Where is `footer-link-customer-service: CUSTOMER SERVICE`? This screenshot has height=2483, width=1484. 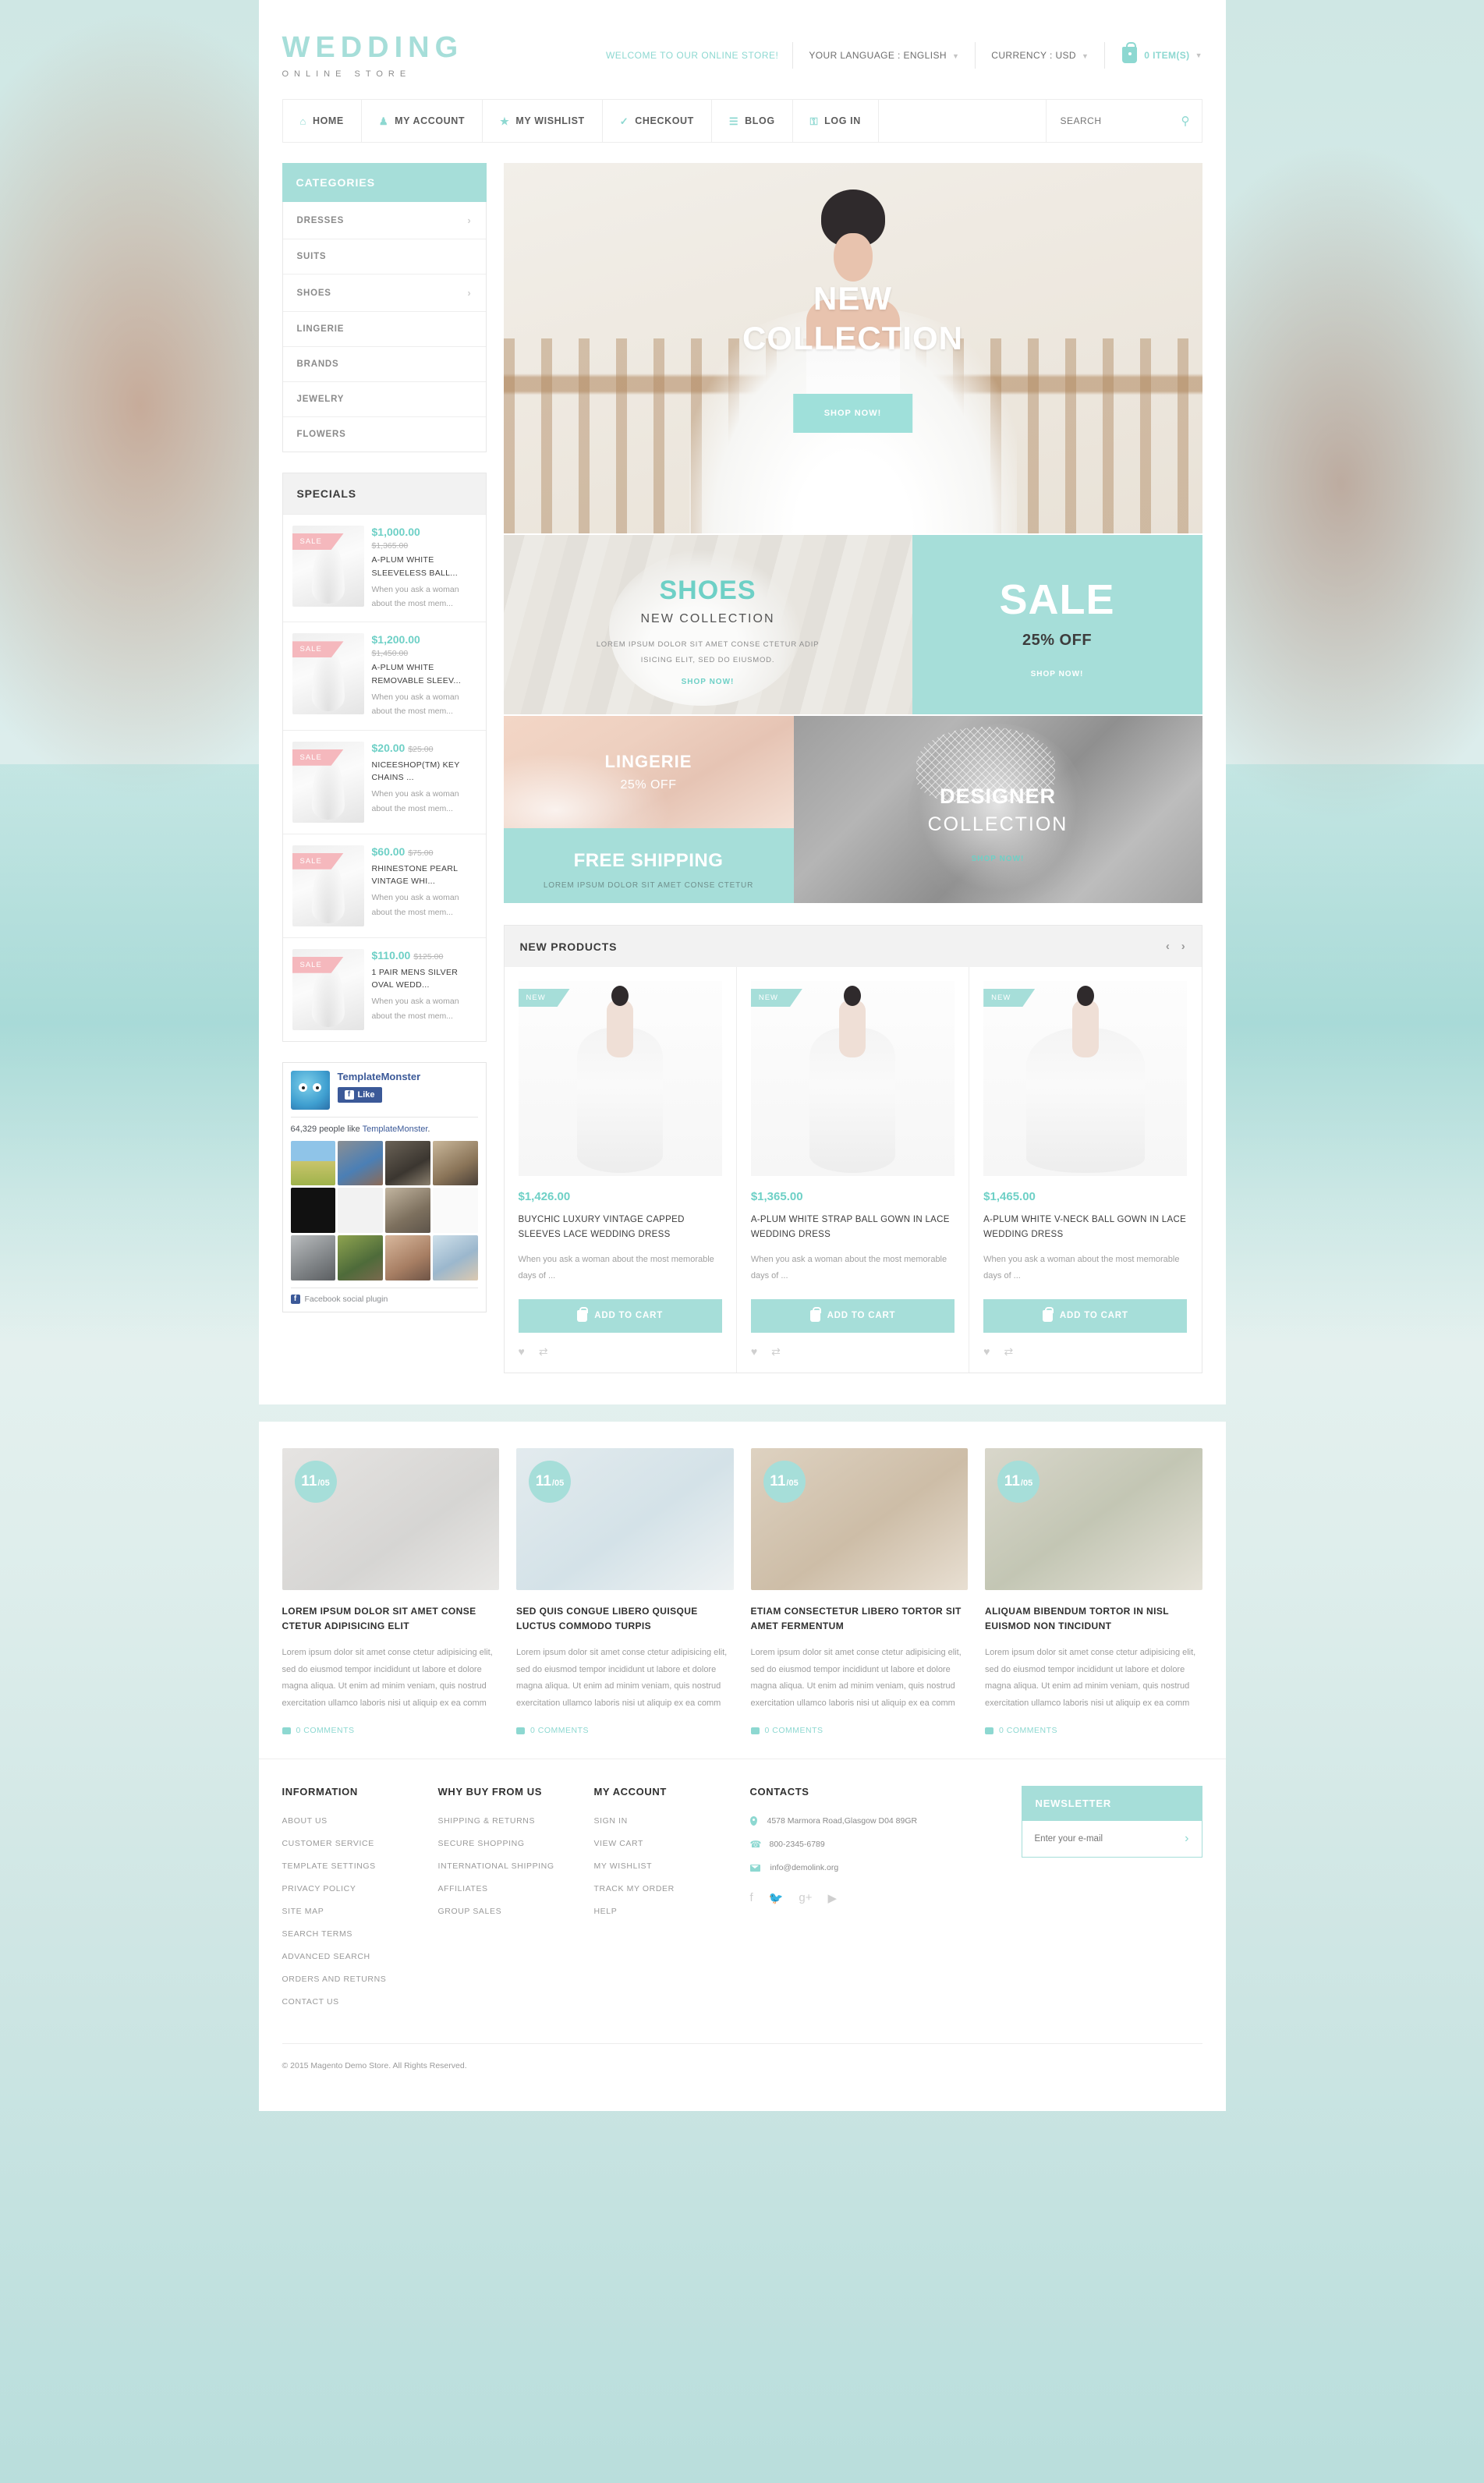 footer-link-customer-service: CUSTOMER SERVICE is located at coordinates (360, 1843).